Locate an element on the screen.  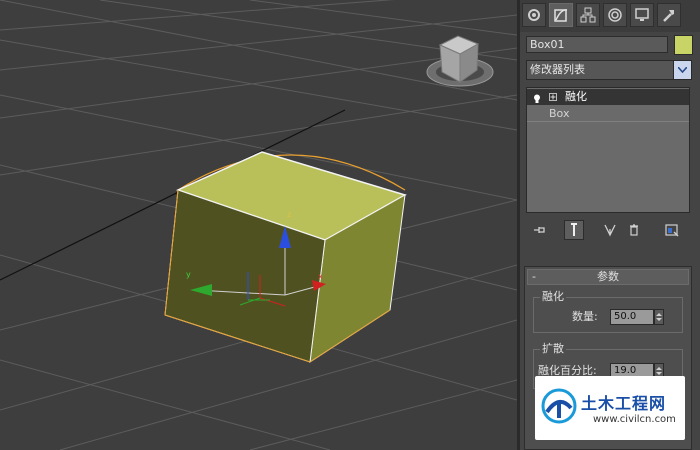
tab-modify is located at coordinates (561, 15).